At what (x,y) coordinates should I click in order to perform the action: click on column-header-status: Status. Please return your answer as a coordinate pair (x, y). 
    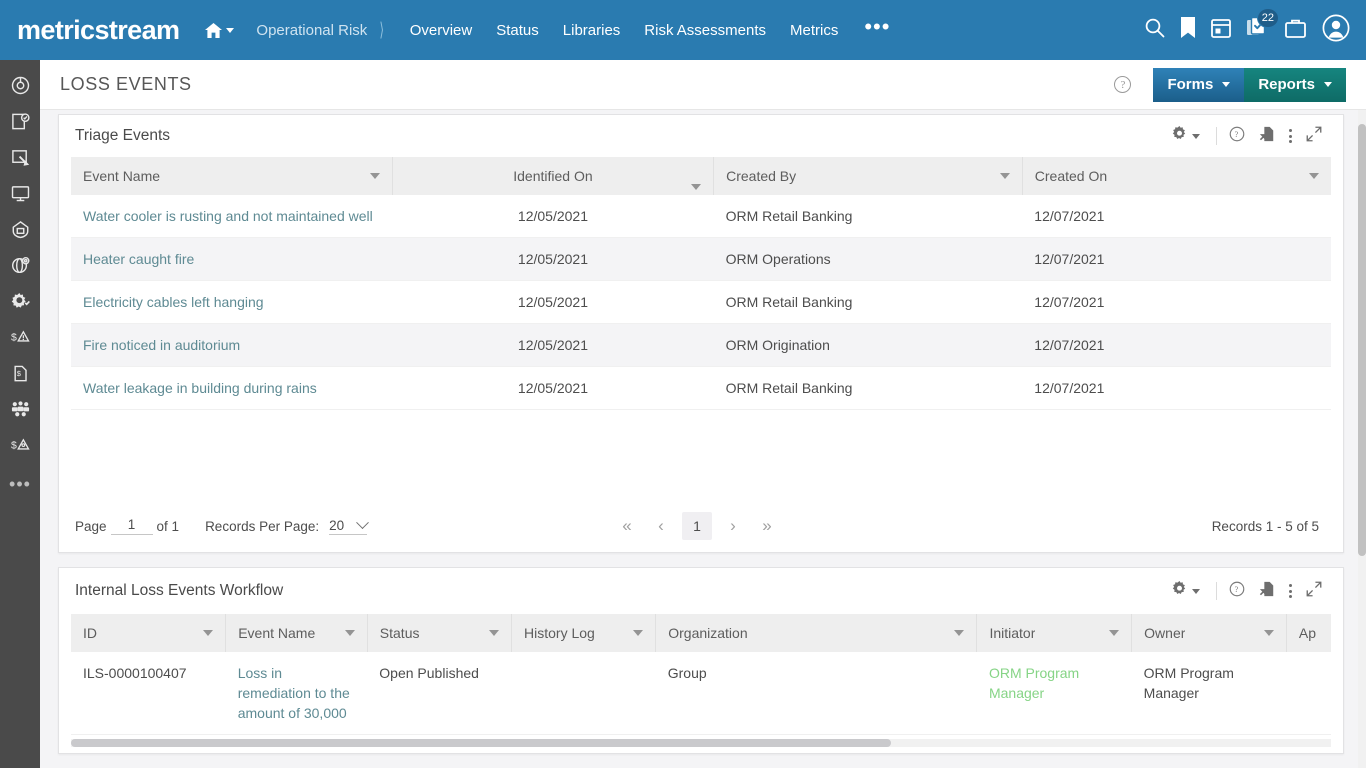
    Looking at the image, I should click on (440, 633).